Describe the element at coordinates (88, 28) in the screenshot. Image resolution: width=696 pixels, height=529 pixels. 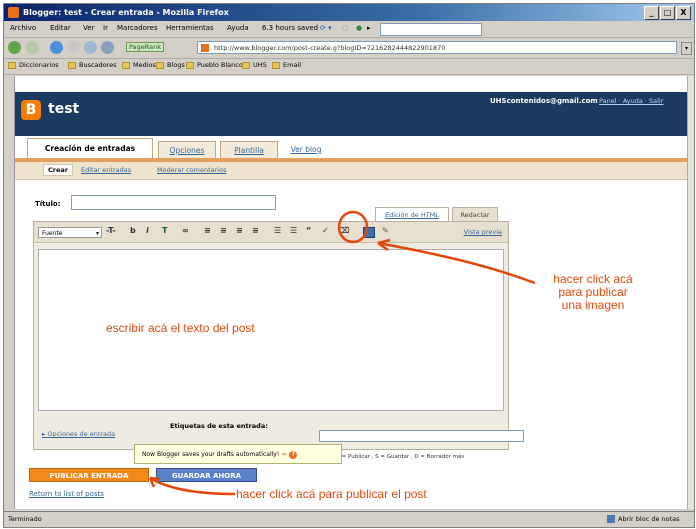
I see `menu-ver: Ver` at that location.